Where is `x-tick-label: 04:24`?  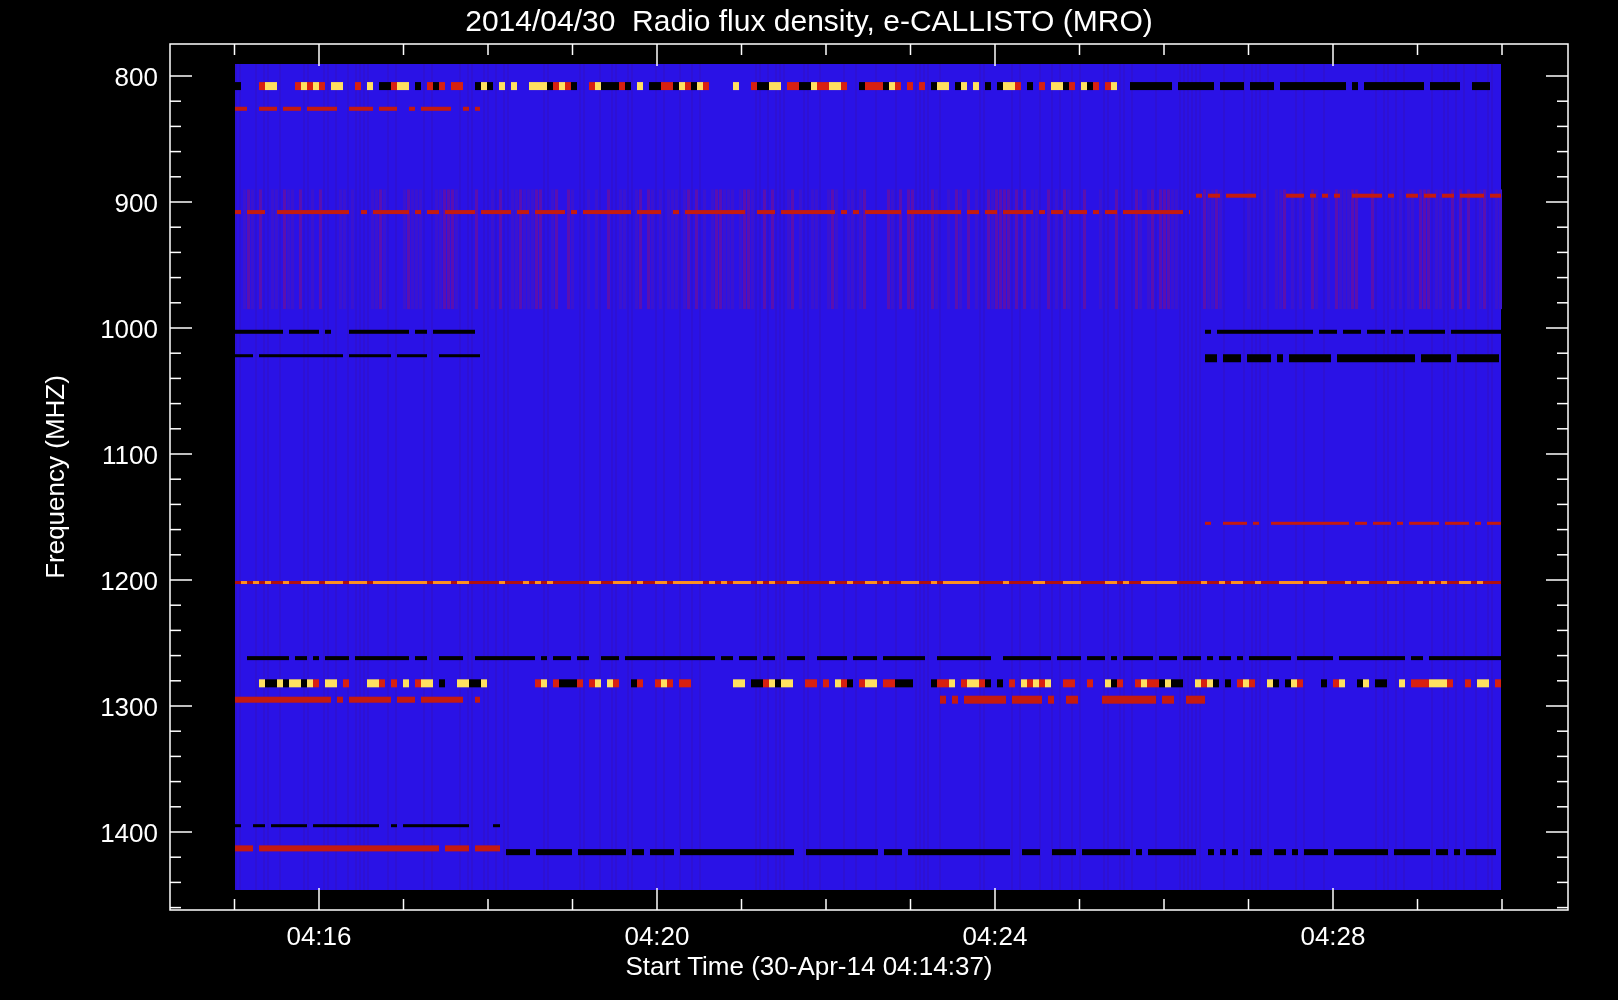 x-tick-label: 04:24 is located at coordinates (995, 936).